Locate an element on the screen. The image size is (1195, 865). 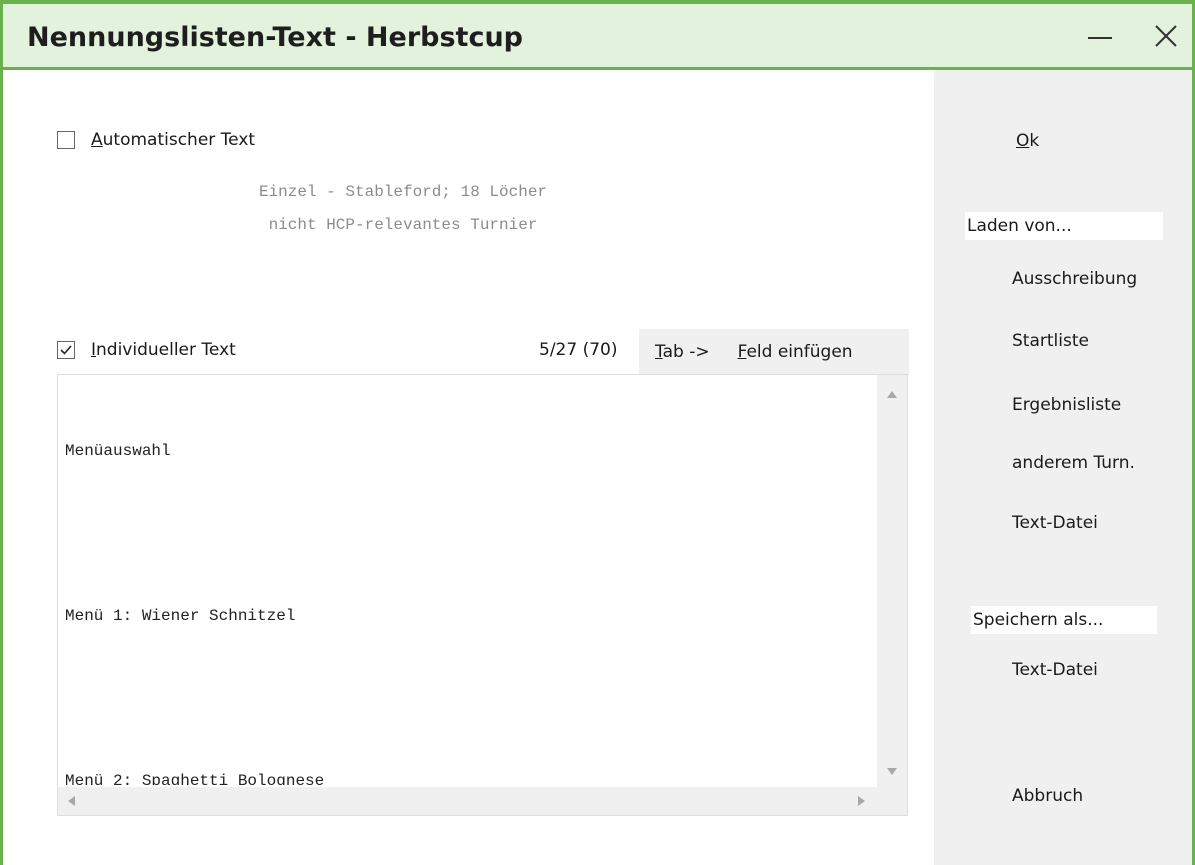
editor-line: Menü 1: Wiener Schnitzel is located at coordinates (180, 616).